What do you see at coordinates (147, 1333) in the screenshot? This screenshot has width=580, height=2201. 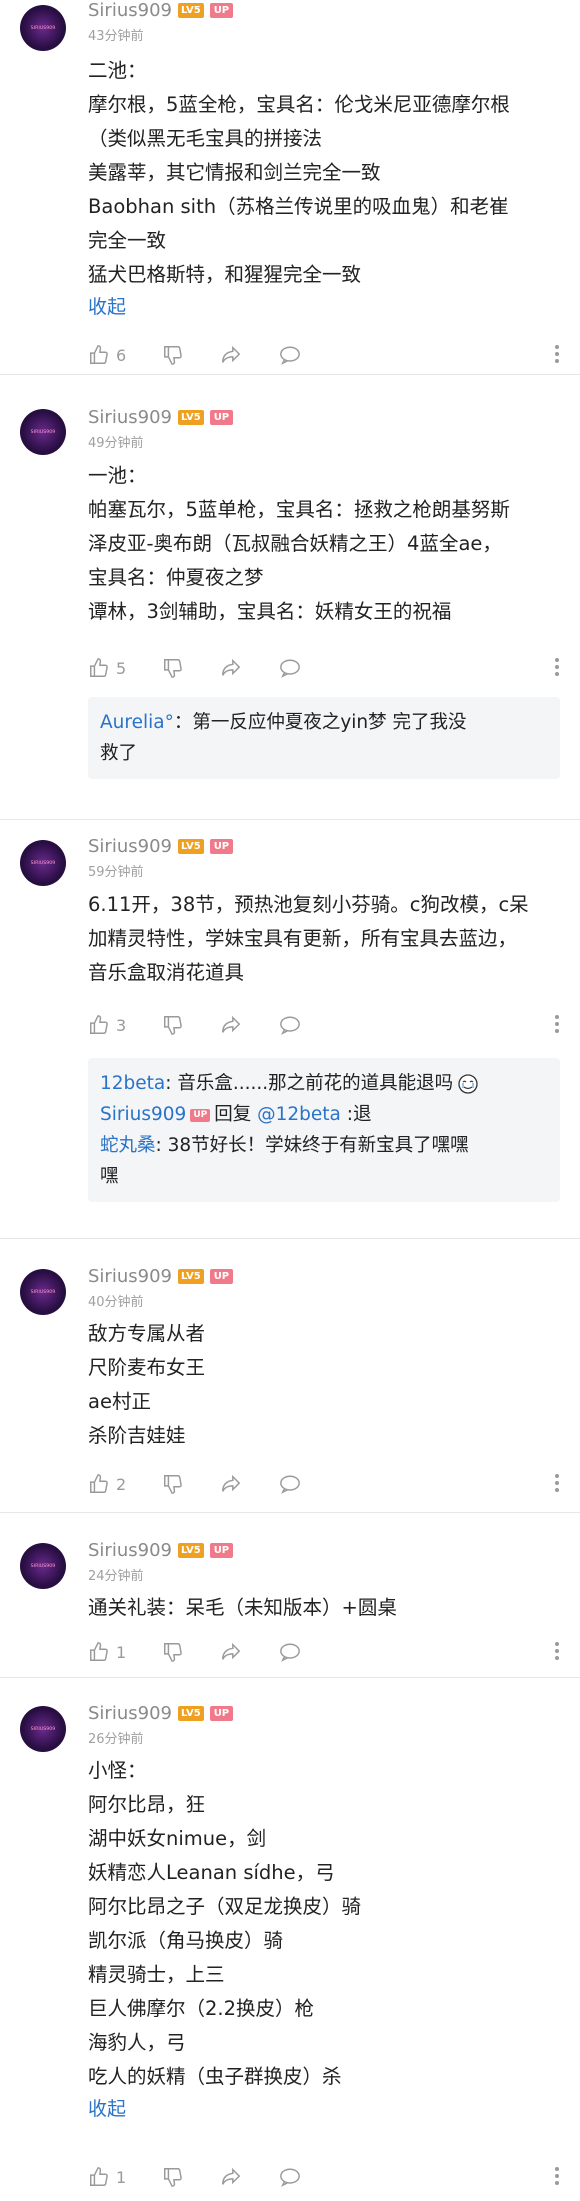 I see `comment-line: 敌方专属从者` at bounding box center [147, 1333].